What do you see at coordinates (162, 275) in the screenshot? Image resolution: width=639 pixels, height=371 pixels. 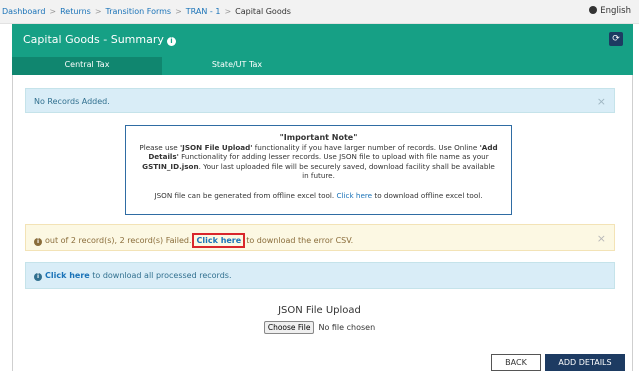 I see `processed-suffix-text: to download all processed records.` at bounding box center [162, 275].